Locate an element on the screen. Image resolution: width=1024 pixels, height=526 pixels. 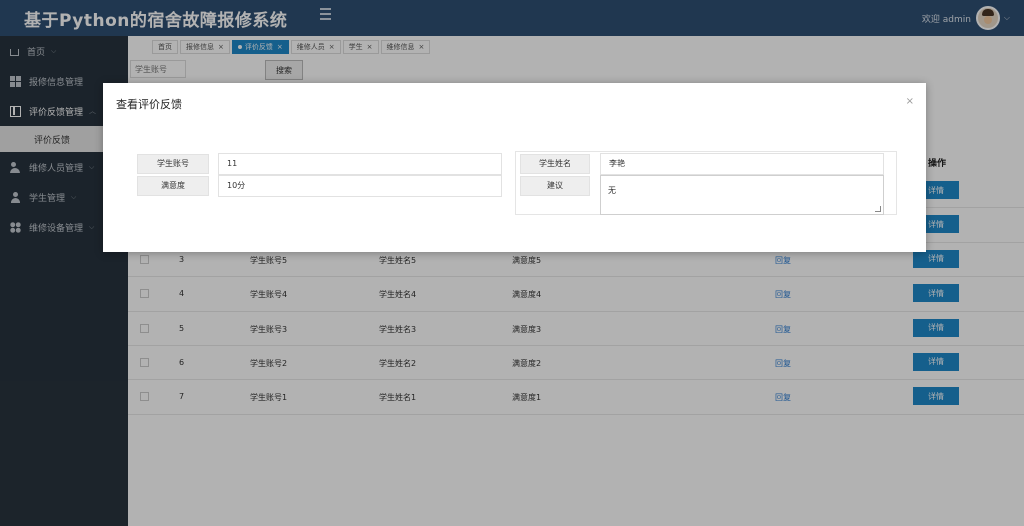
satisfaction-label: 满意度 is located at coordinates (173, 186).